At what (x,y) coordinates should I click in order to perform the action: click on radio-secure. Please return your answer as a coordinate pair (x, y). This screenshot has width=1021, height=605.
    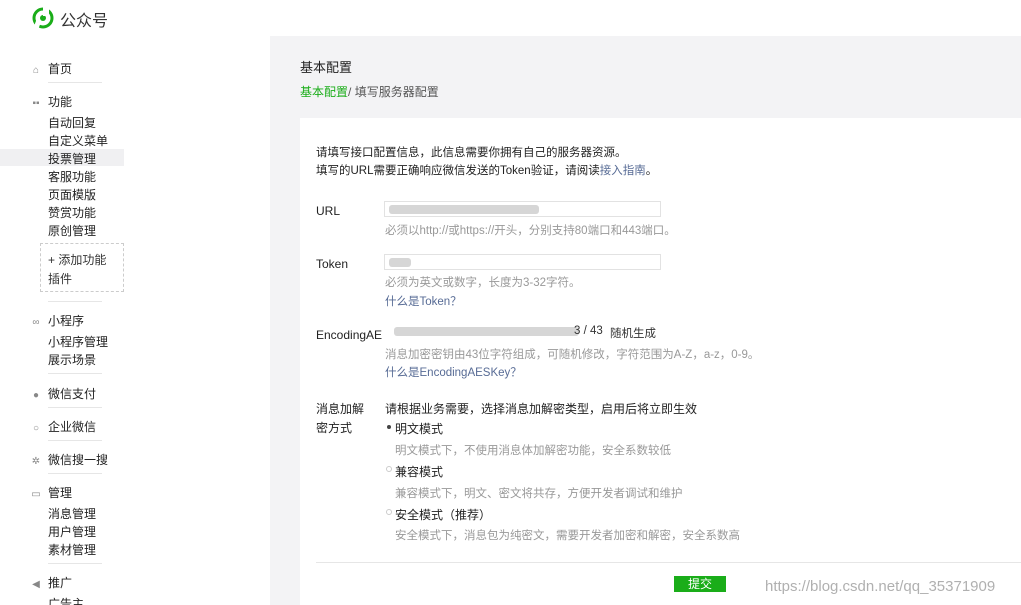
    Looking at the image, I should click on (389, 512).